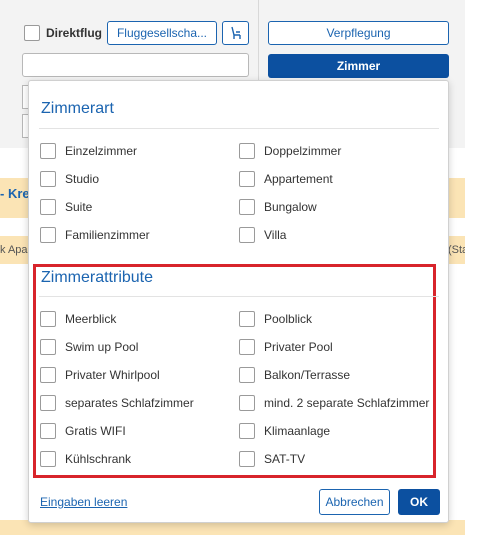 Image resolution: width=503 pixels, height=535 pixels. Describe the element at coordinates (100, 375) in the screenshot. I see `option-privater-whirlpool: Privater Whirlpool` at that location.